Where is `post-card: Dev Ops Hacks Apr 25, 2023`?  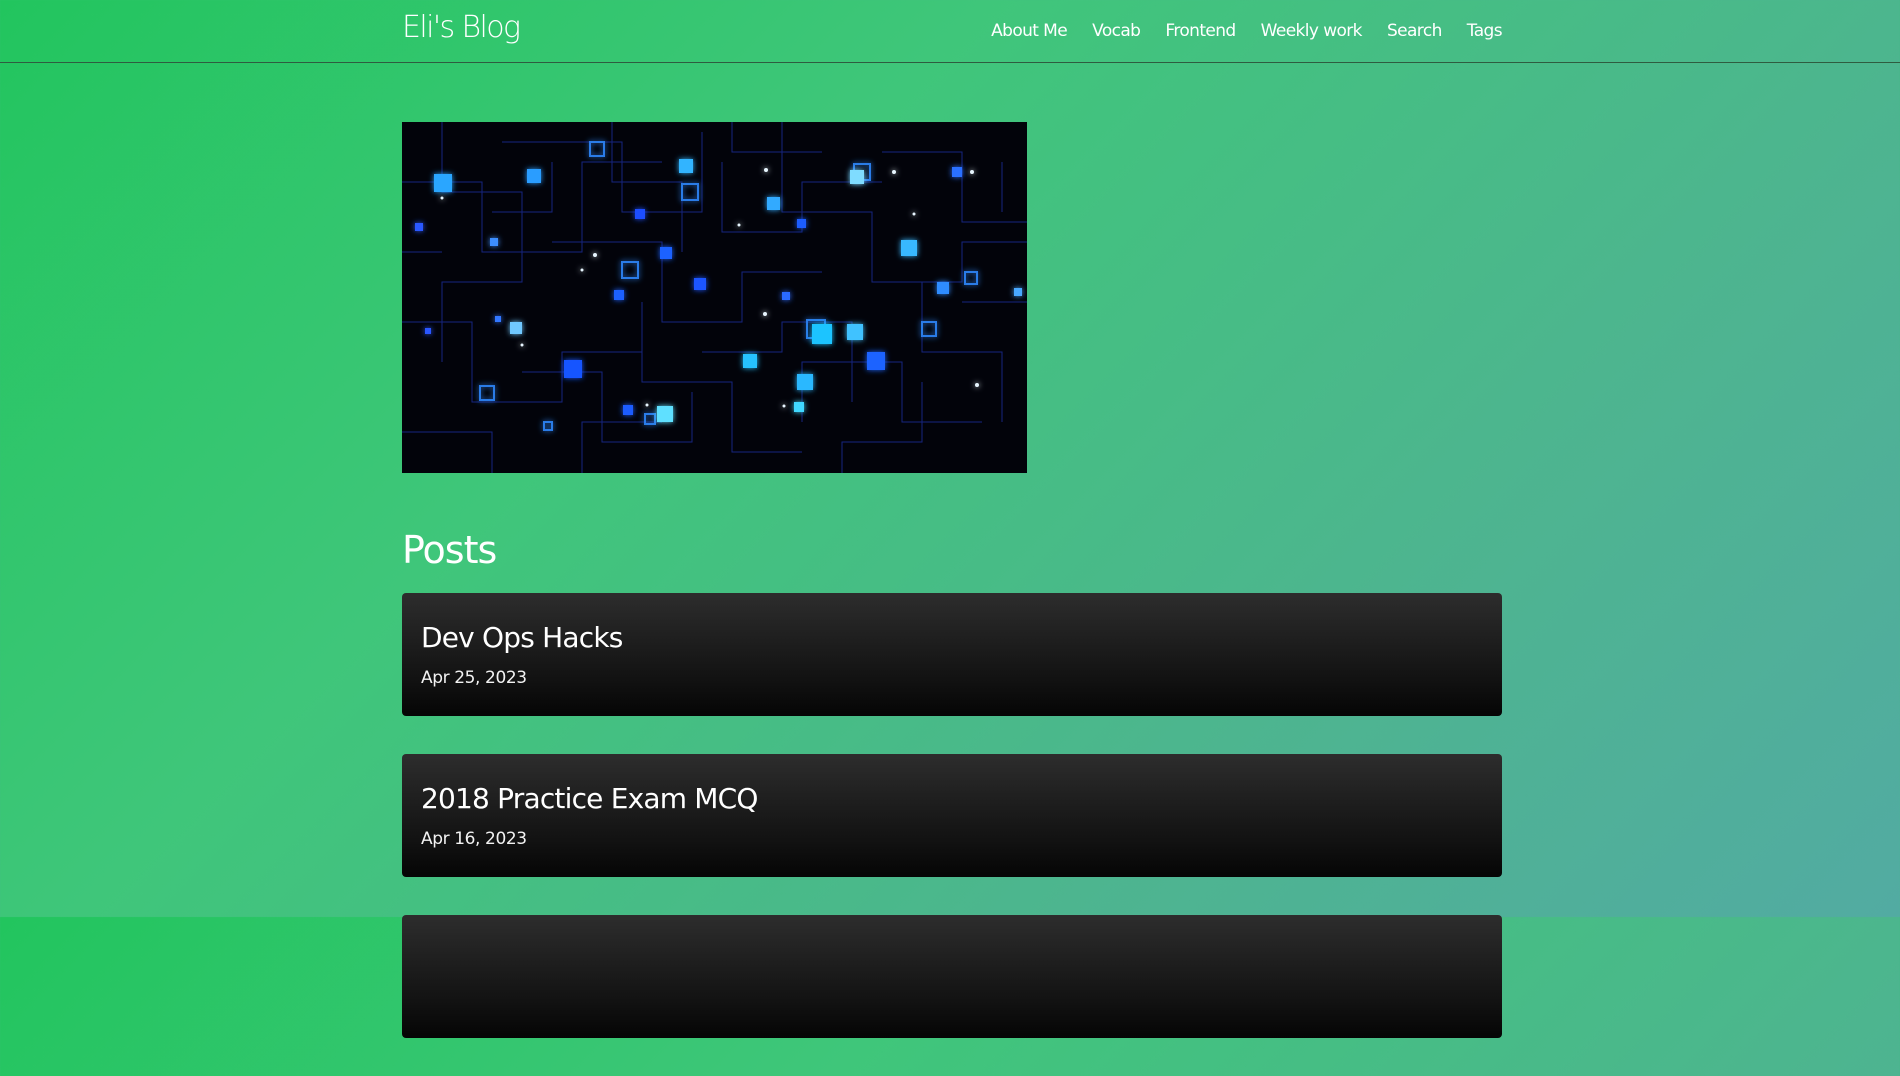 post-card: Dev Ops Hacks Apr 25, 2023 is located at coordinates (952, 654).